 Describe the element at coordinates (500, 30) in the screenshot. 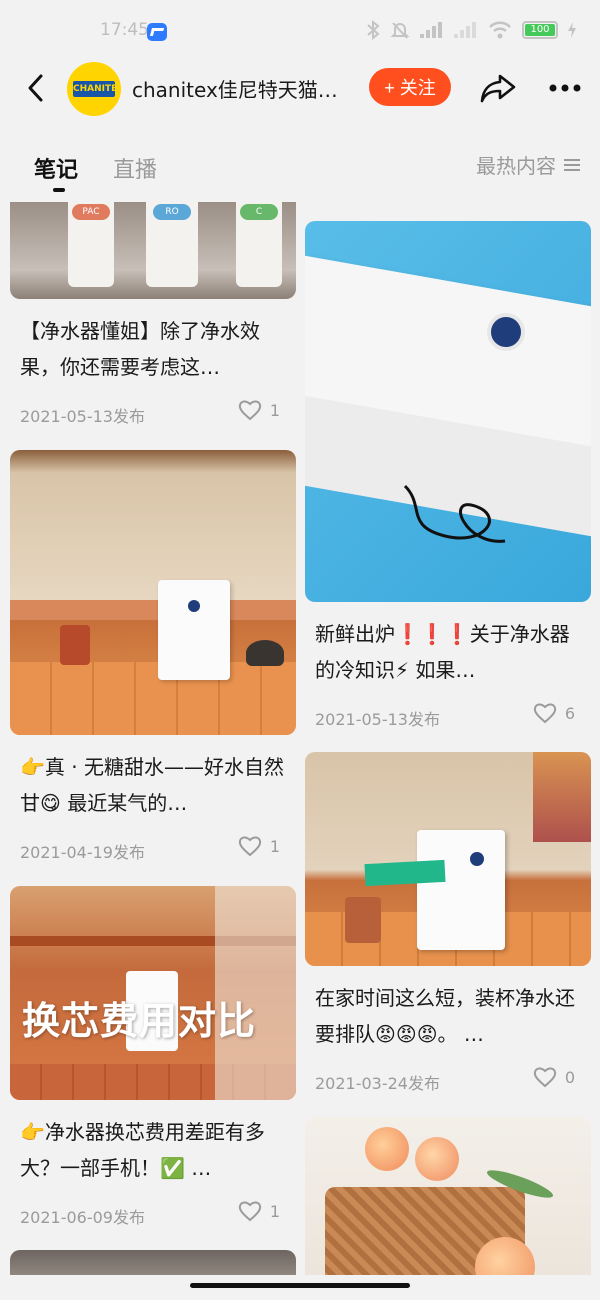

I see `wifi-icon` at that location.